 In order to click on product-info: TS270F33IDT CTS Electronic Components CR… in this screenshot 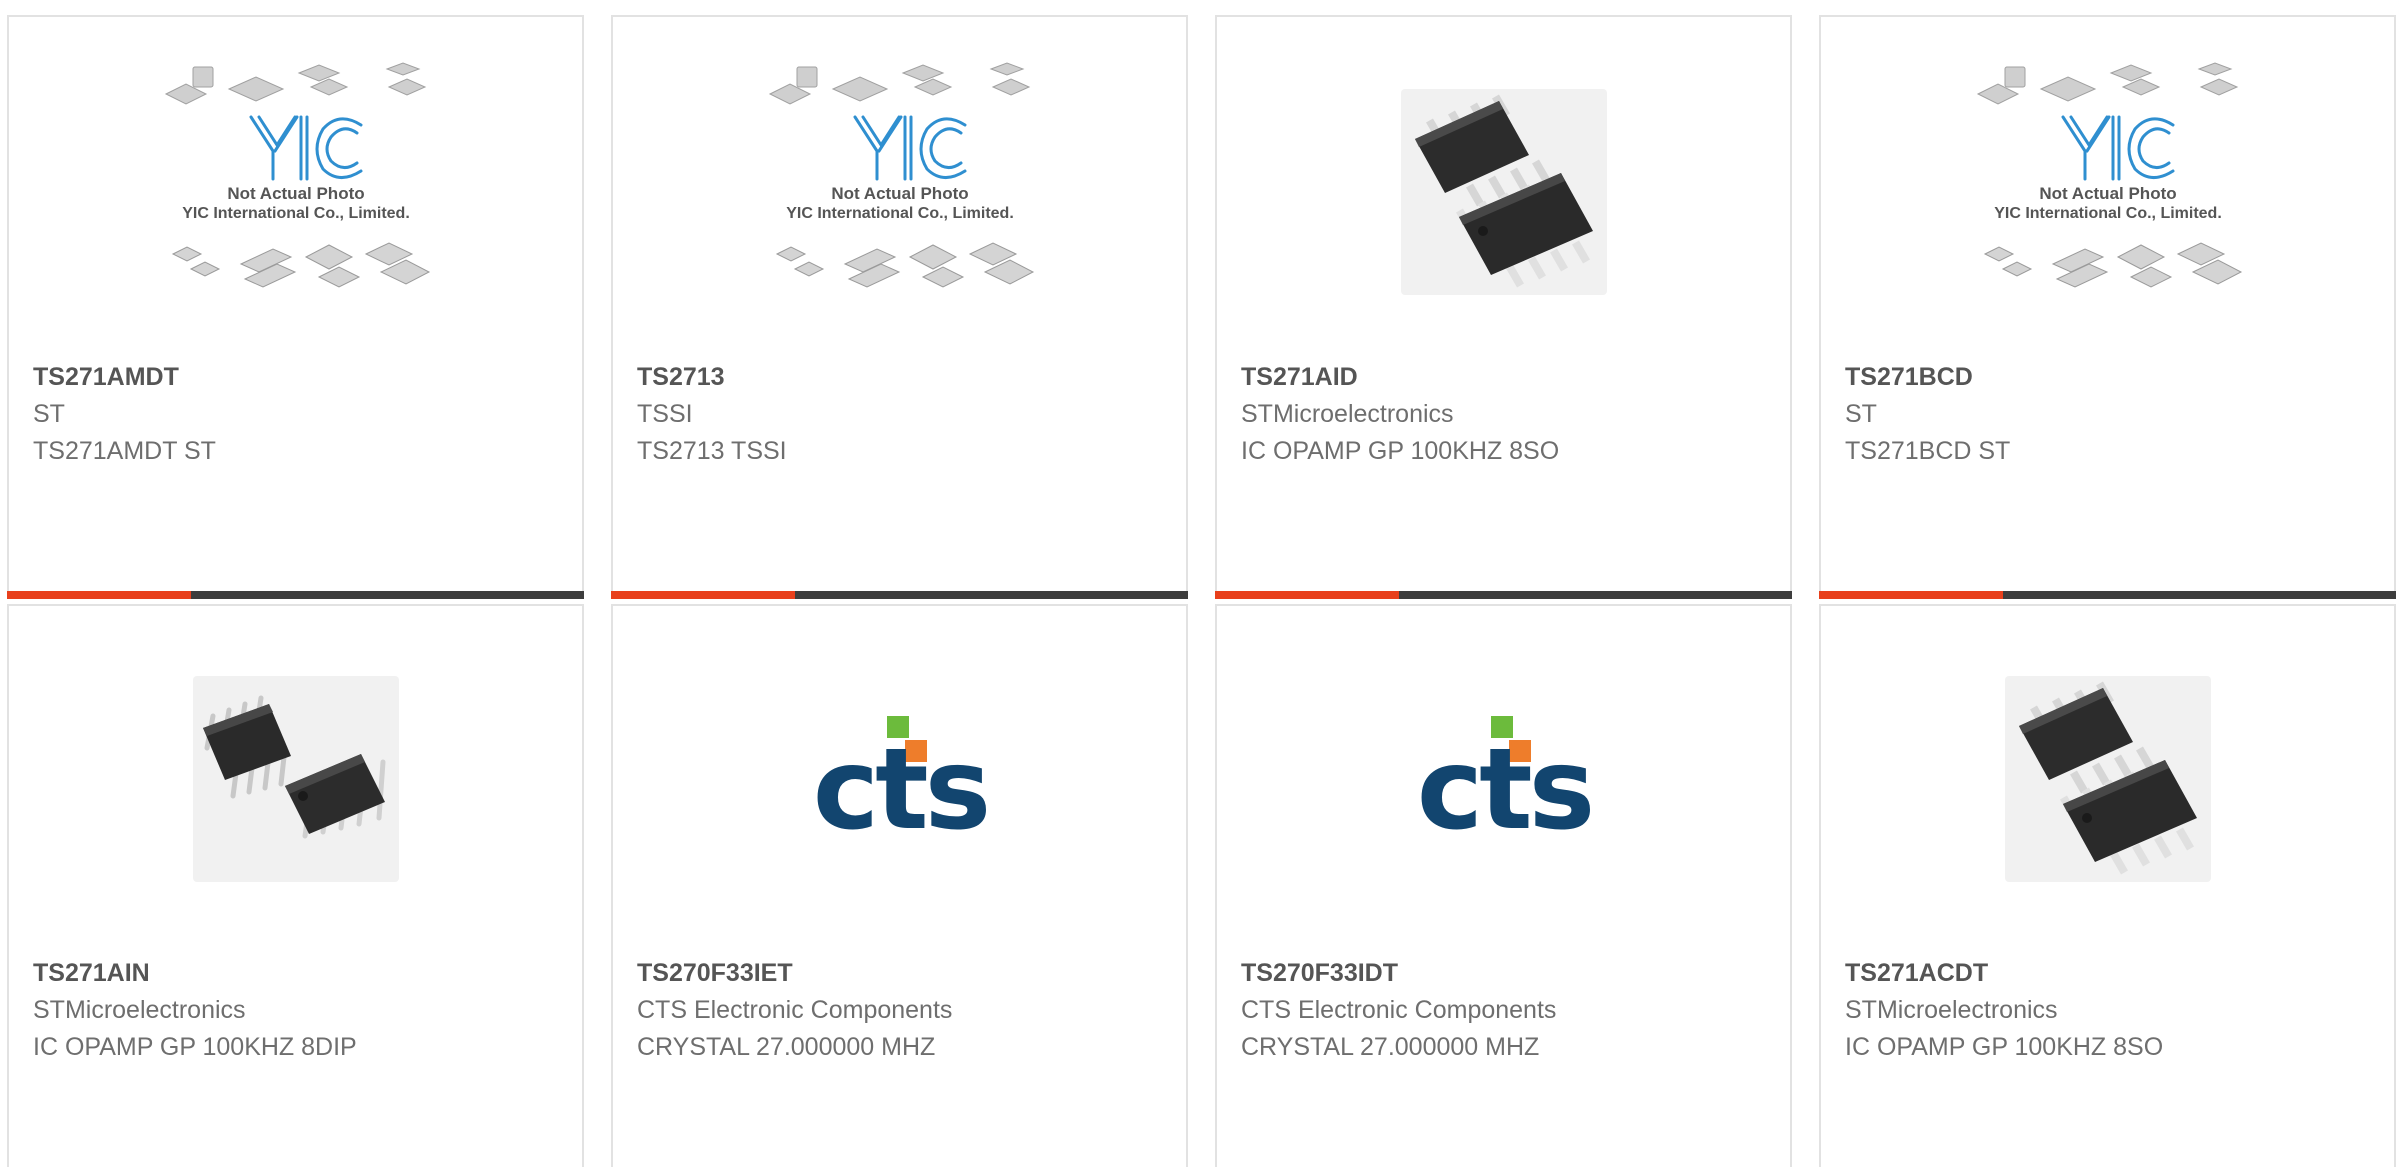, I will do `click(1503, 1010)`.